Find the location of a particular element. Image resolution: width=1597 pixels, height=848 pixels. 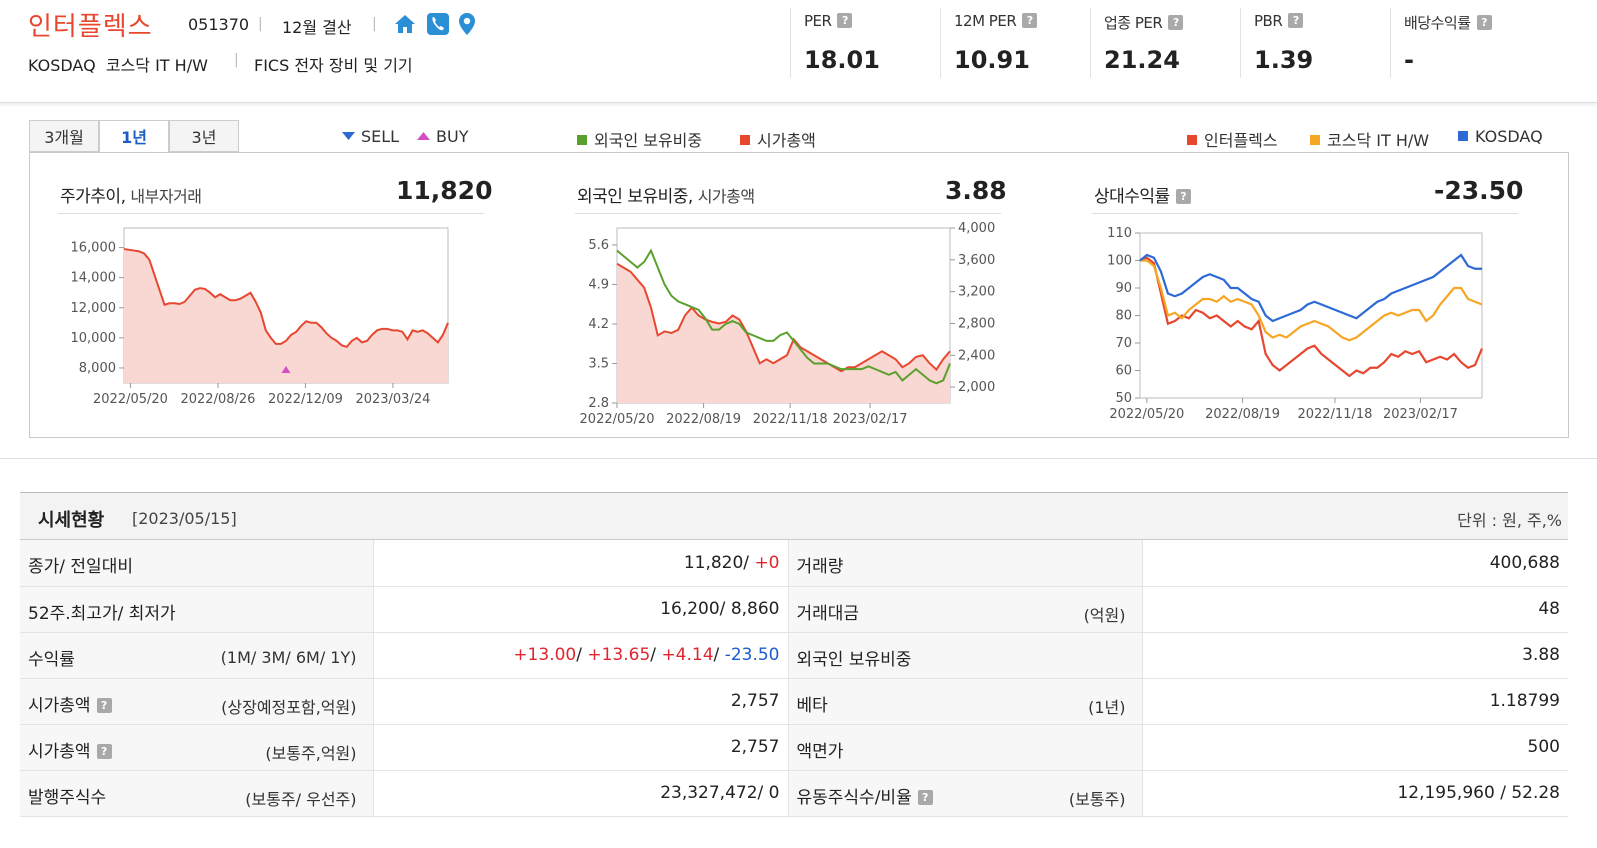

x-tick-label: 2022/05/20 is located at coordinates (130, 399).